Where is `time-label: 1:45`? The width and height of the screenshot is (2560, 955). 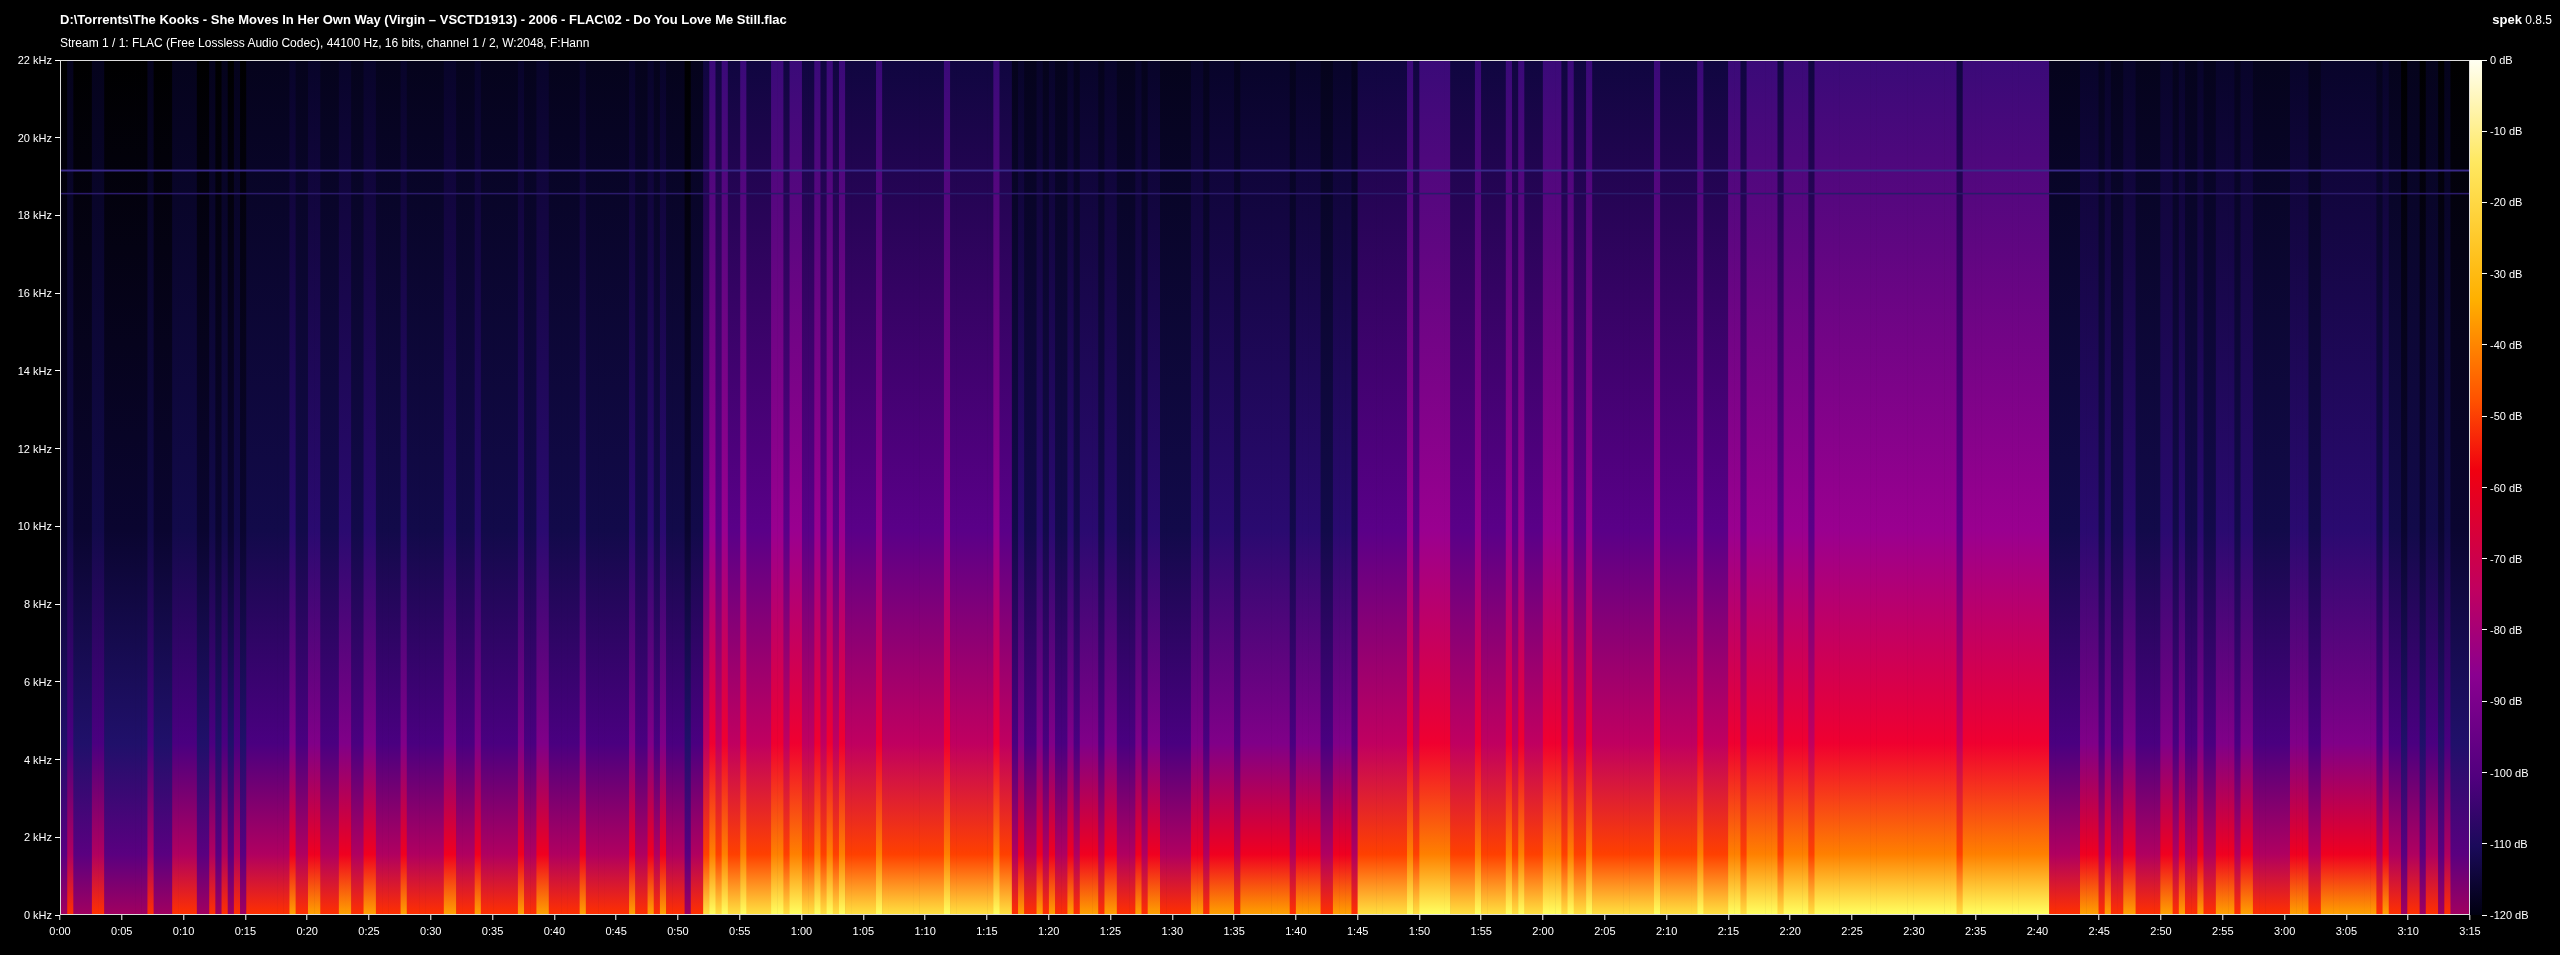
time-label: 1:45 is located at coordinates (1358, 931).